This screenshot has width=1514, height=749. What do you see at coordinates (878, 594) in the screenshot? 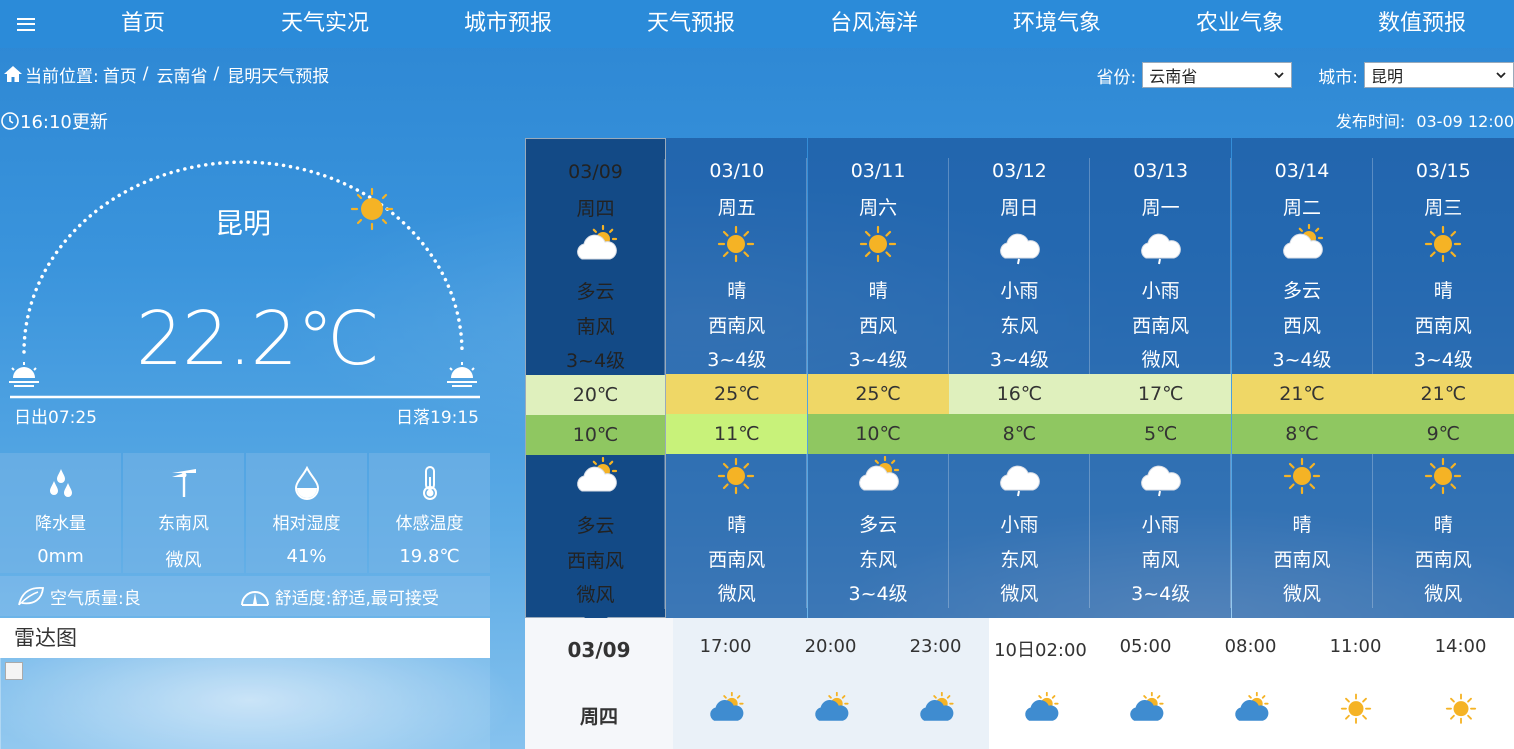
I see `forecast-night-wind-level: 3~4级` at bounding box center [878, 594].